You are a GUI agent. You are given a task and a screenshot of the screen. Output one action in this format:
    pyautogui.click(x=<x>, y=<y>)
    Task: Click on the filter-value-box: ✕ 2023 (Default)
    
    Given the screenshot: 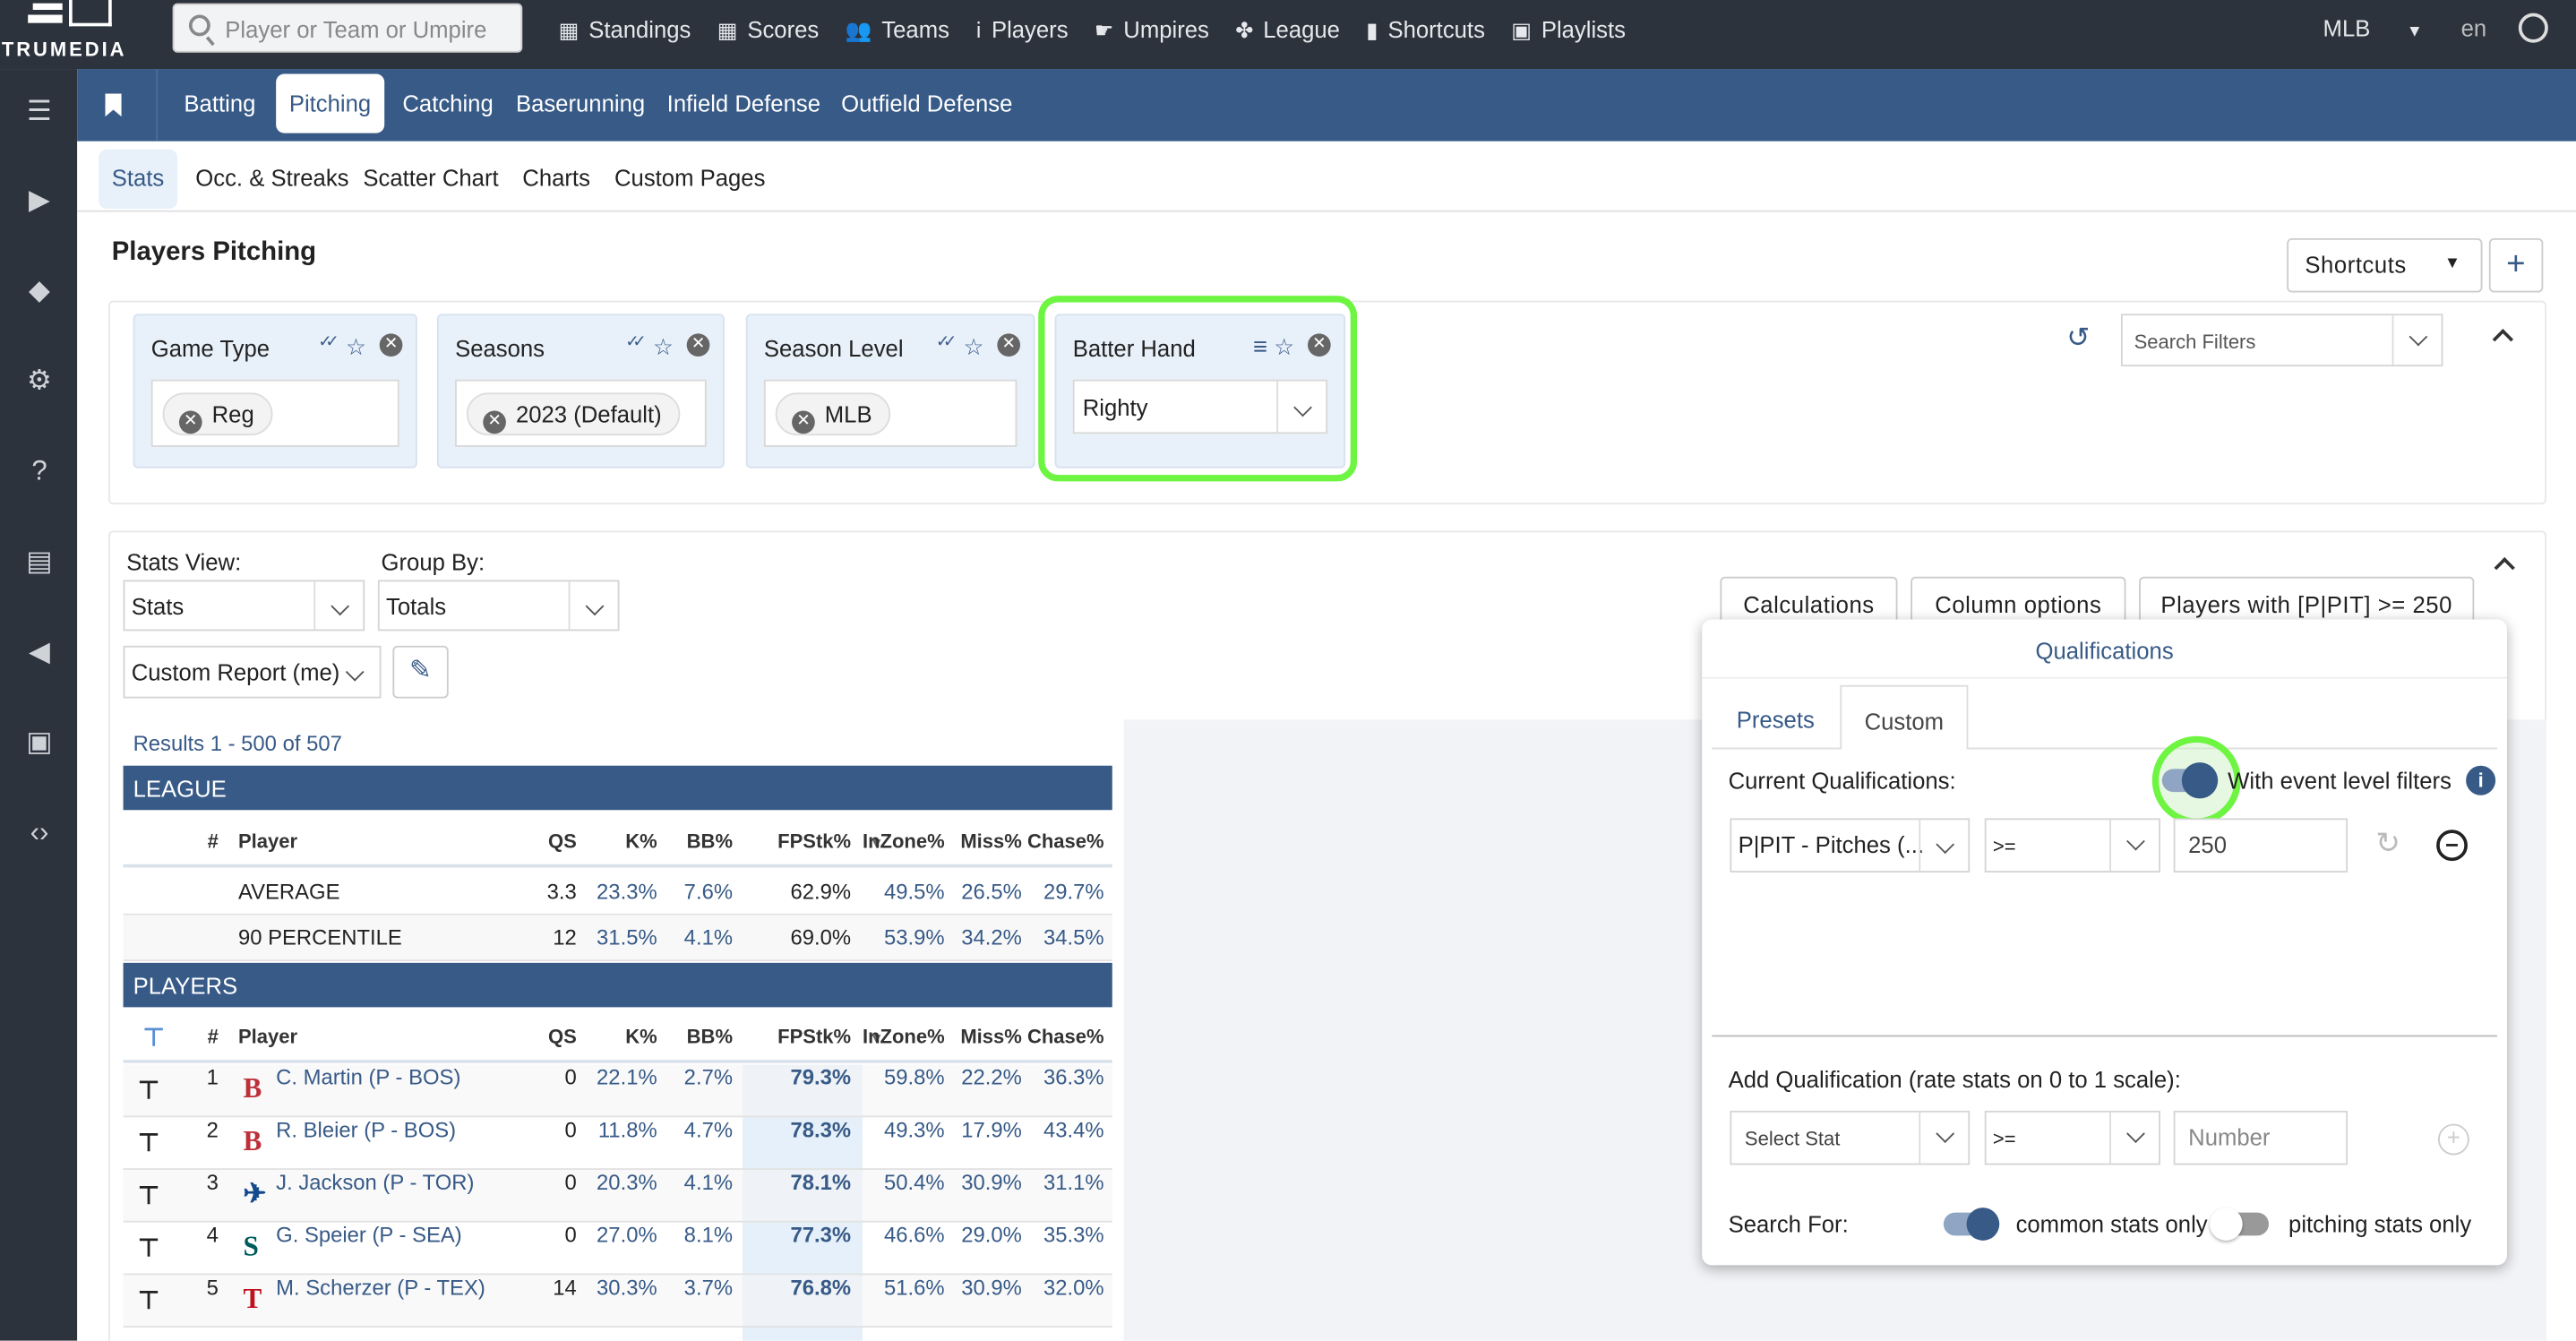 What is the action you would take?
    pyautogui.click(x=581, y=413)
    